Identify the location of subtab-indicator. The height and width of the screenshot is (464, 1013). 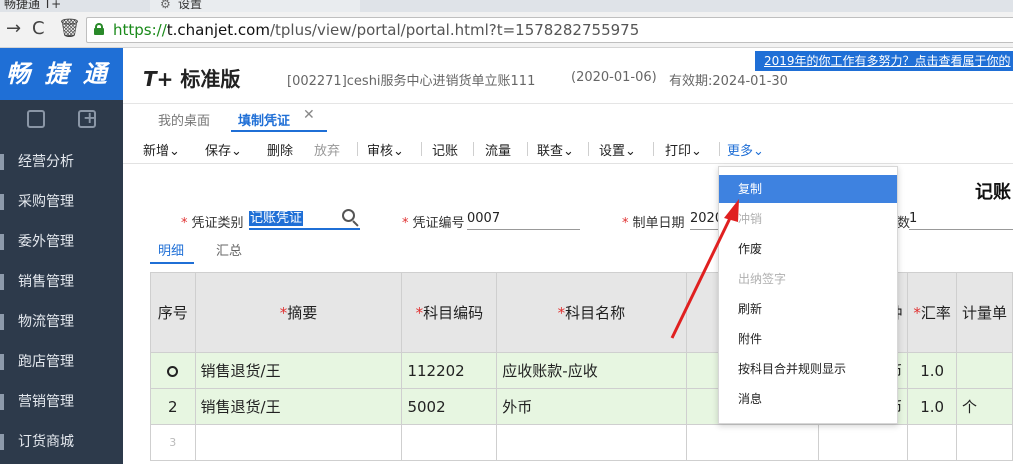
(172, 263).